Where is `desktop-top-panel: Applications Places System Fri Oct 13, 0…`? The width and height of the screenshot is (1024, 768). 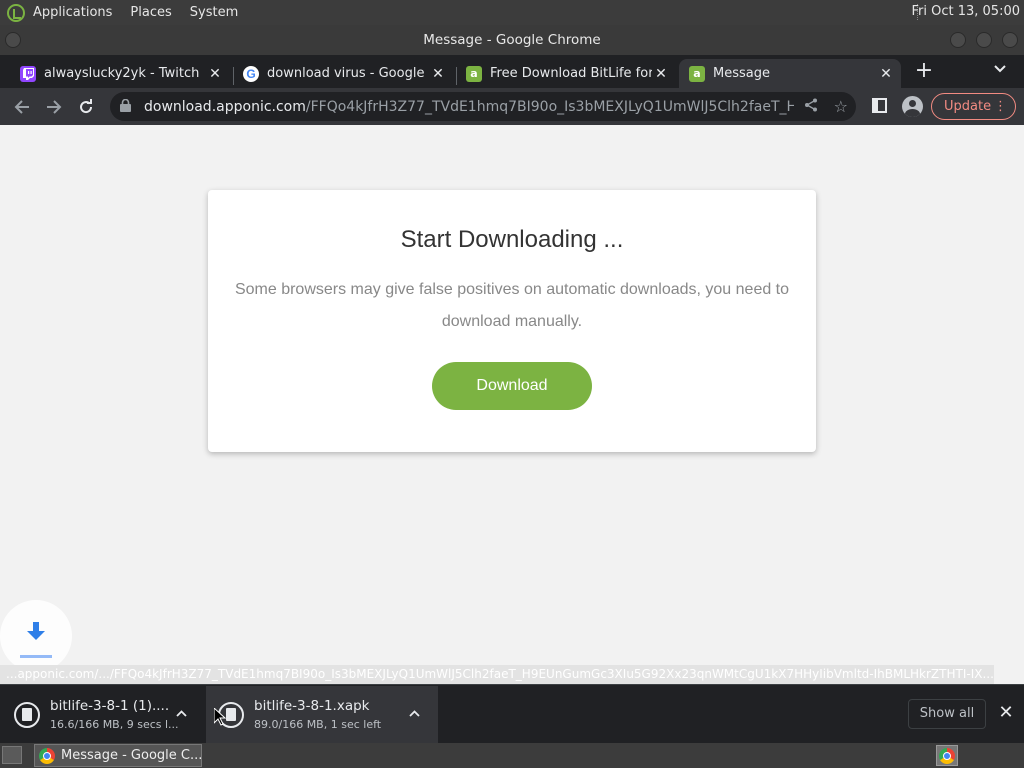
desktop-top-panel: Applications Places System Fri Oct 13, 0… is located at coordinates (512, 12).